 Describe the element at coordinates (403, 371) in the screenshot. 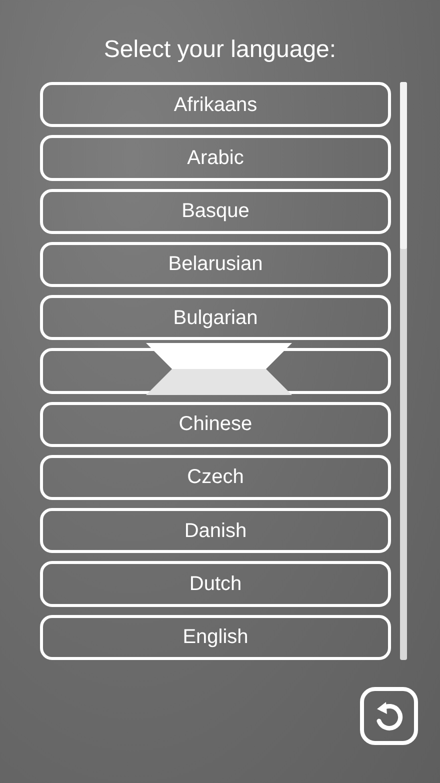

I see `scrollbar` at that location.